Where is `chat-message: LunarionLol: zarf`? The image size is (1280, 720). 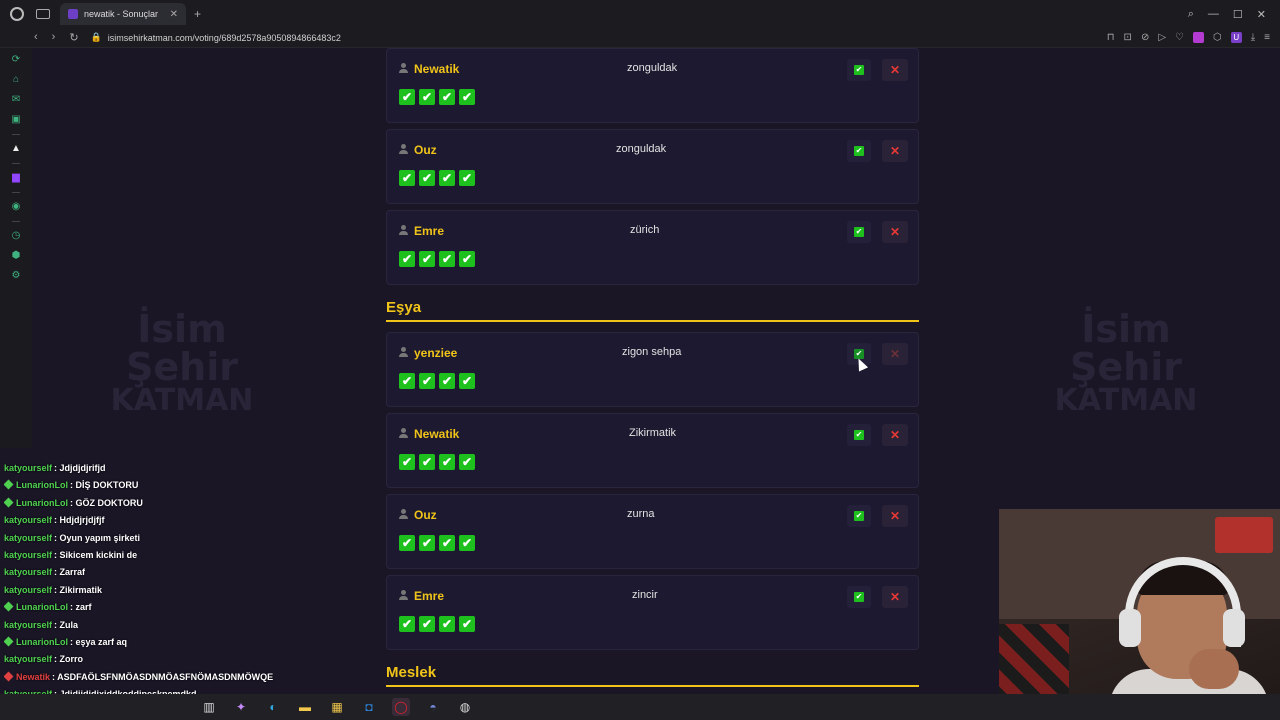 chat-message: LunarionLol: zarf is located at coordinates (194, 607).